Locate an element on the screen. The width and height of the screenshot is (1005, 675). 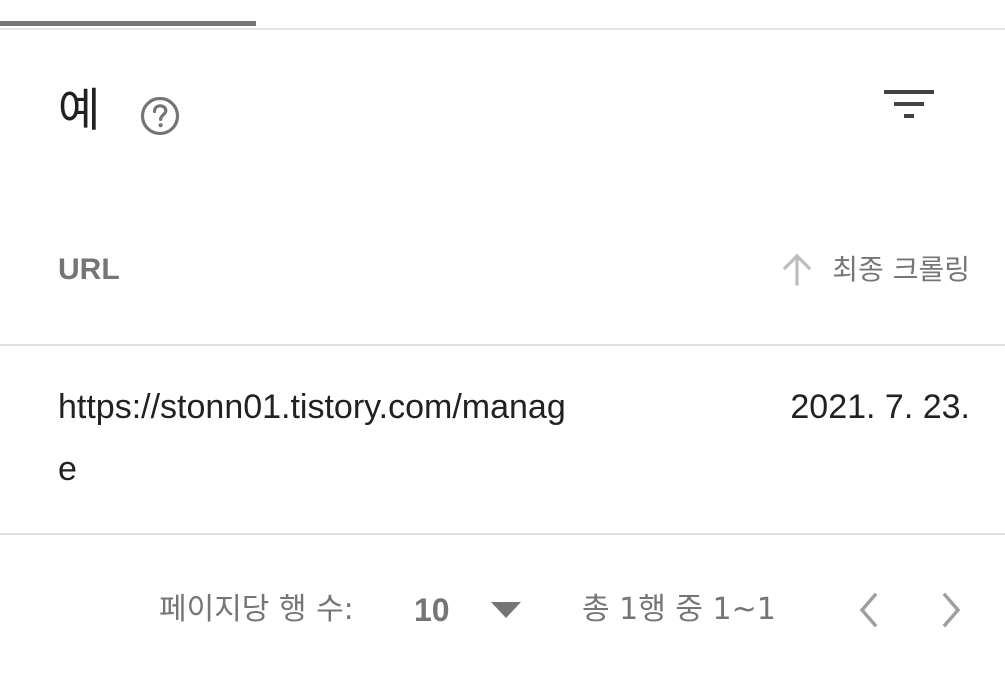
next-page-button is located at coordinates (952, 610).